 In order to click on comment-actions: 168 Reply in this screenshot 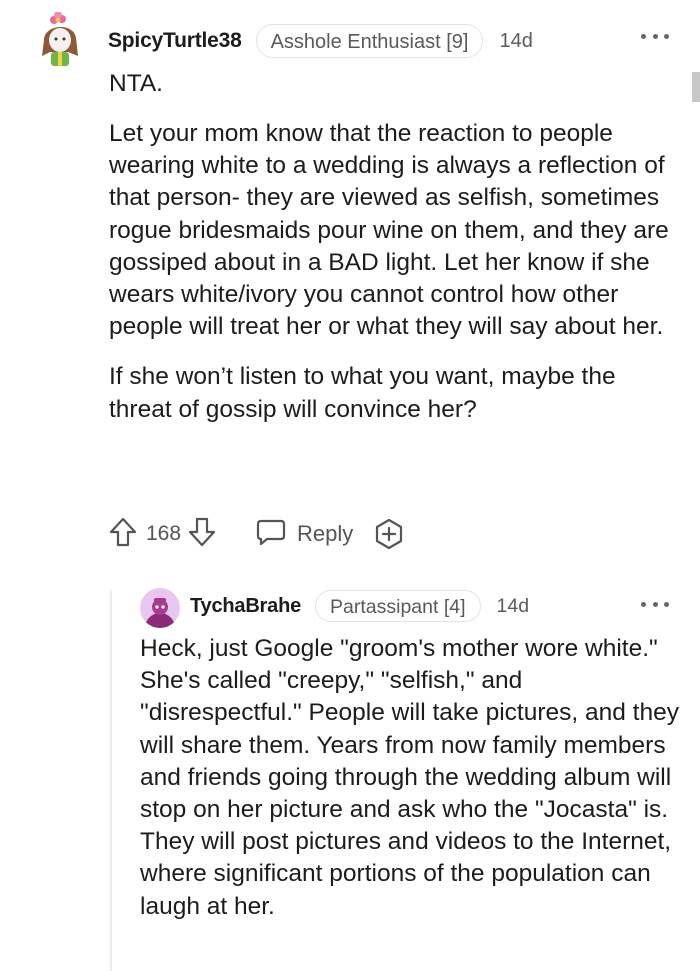, I will do `click(256, 534)`.